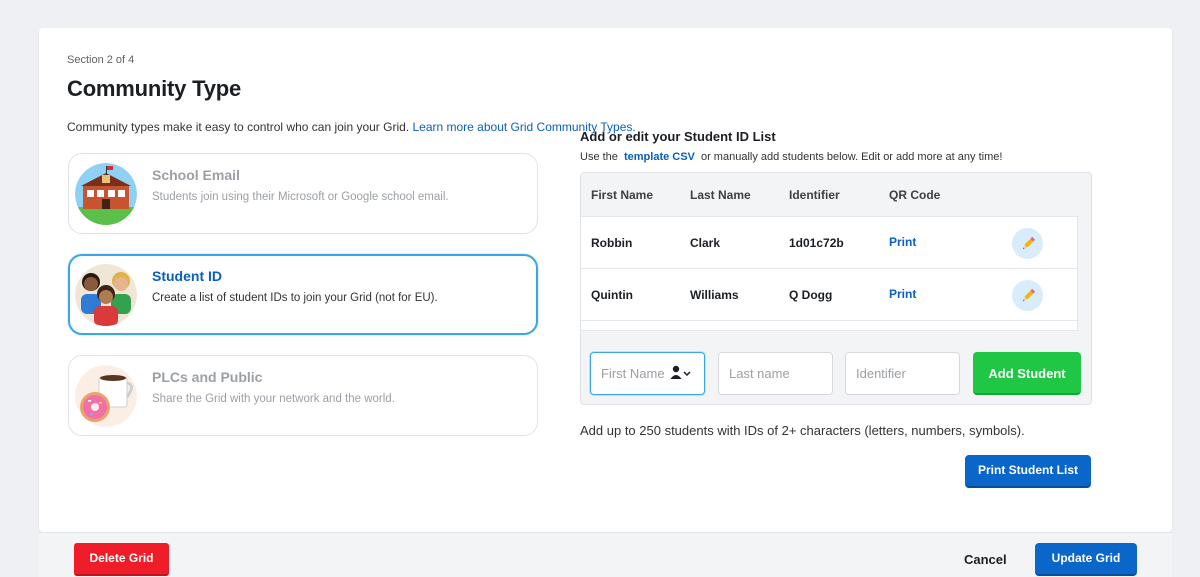 This screenshot has height=577, width=1200. Describe the element at coordinates (633, 373) in the screenshot. I see `first-name-placeholder: First Name` at that location.